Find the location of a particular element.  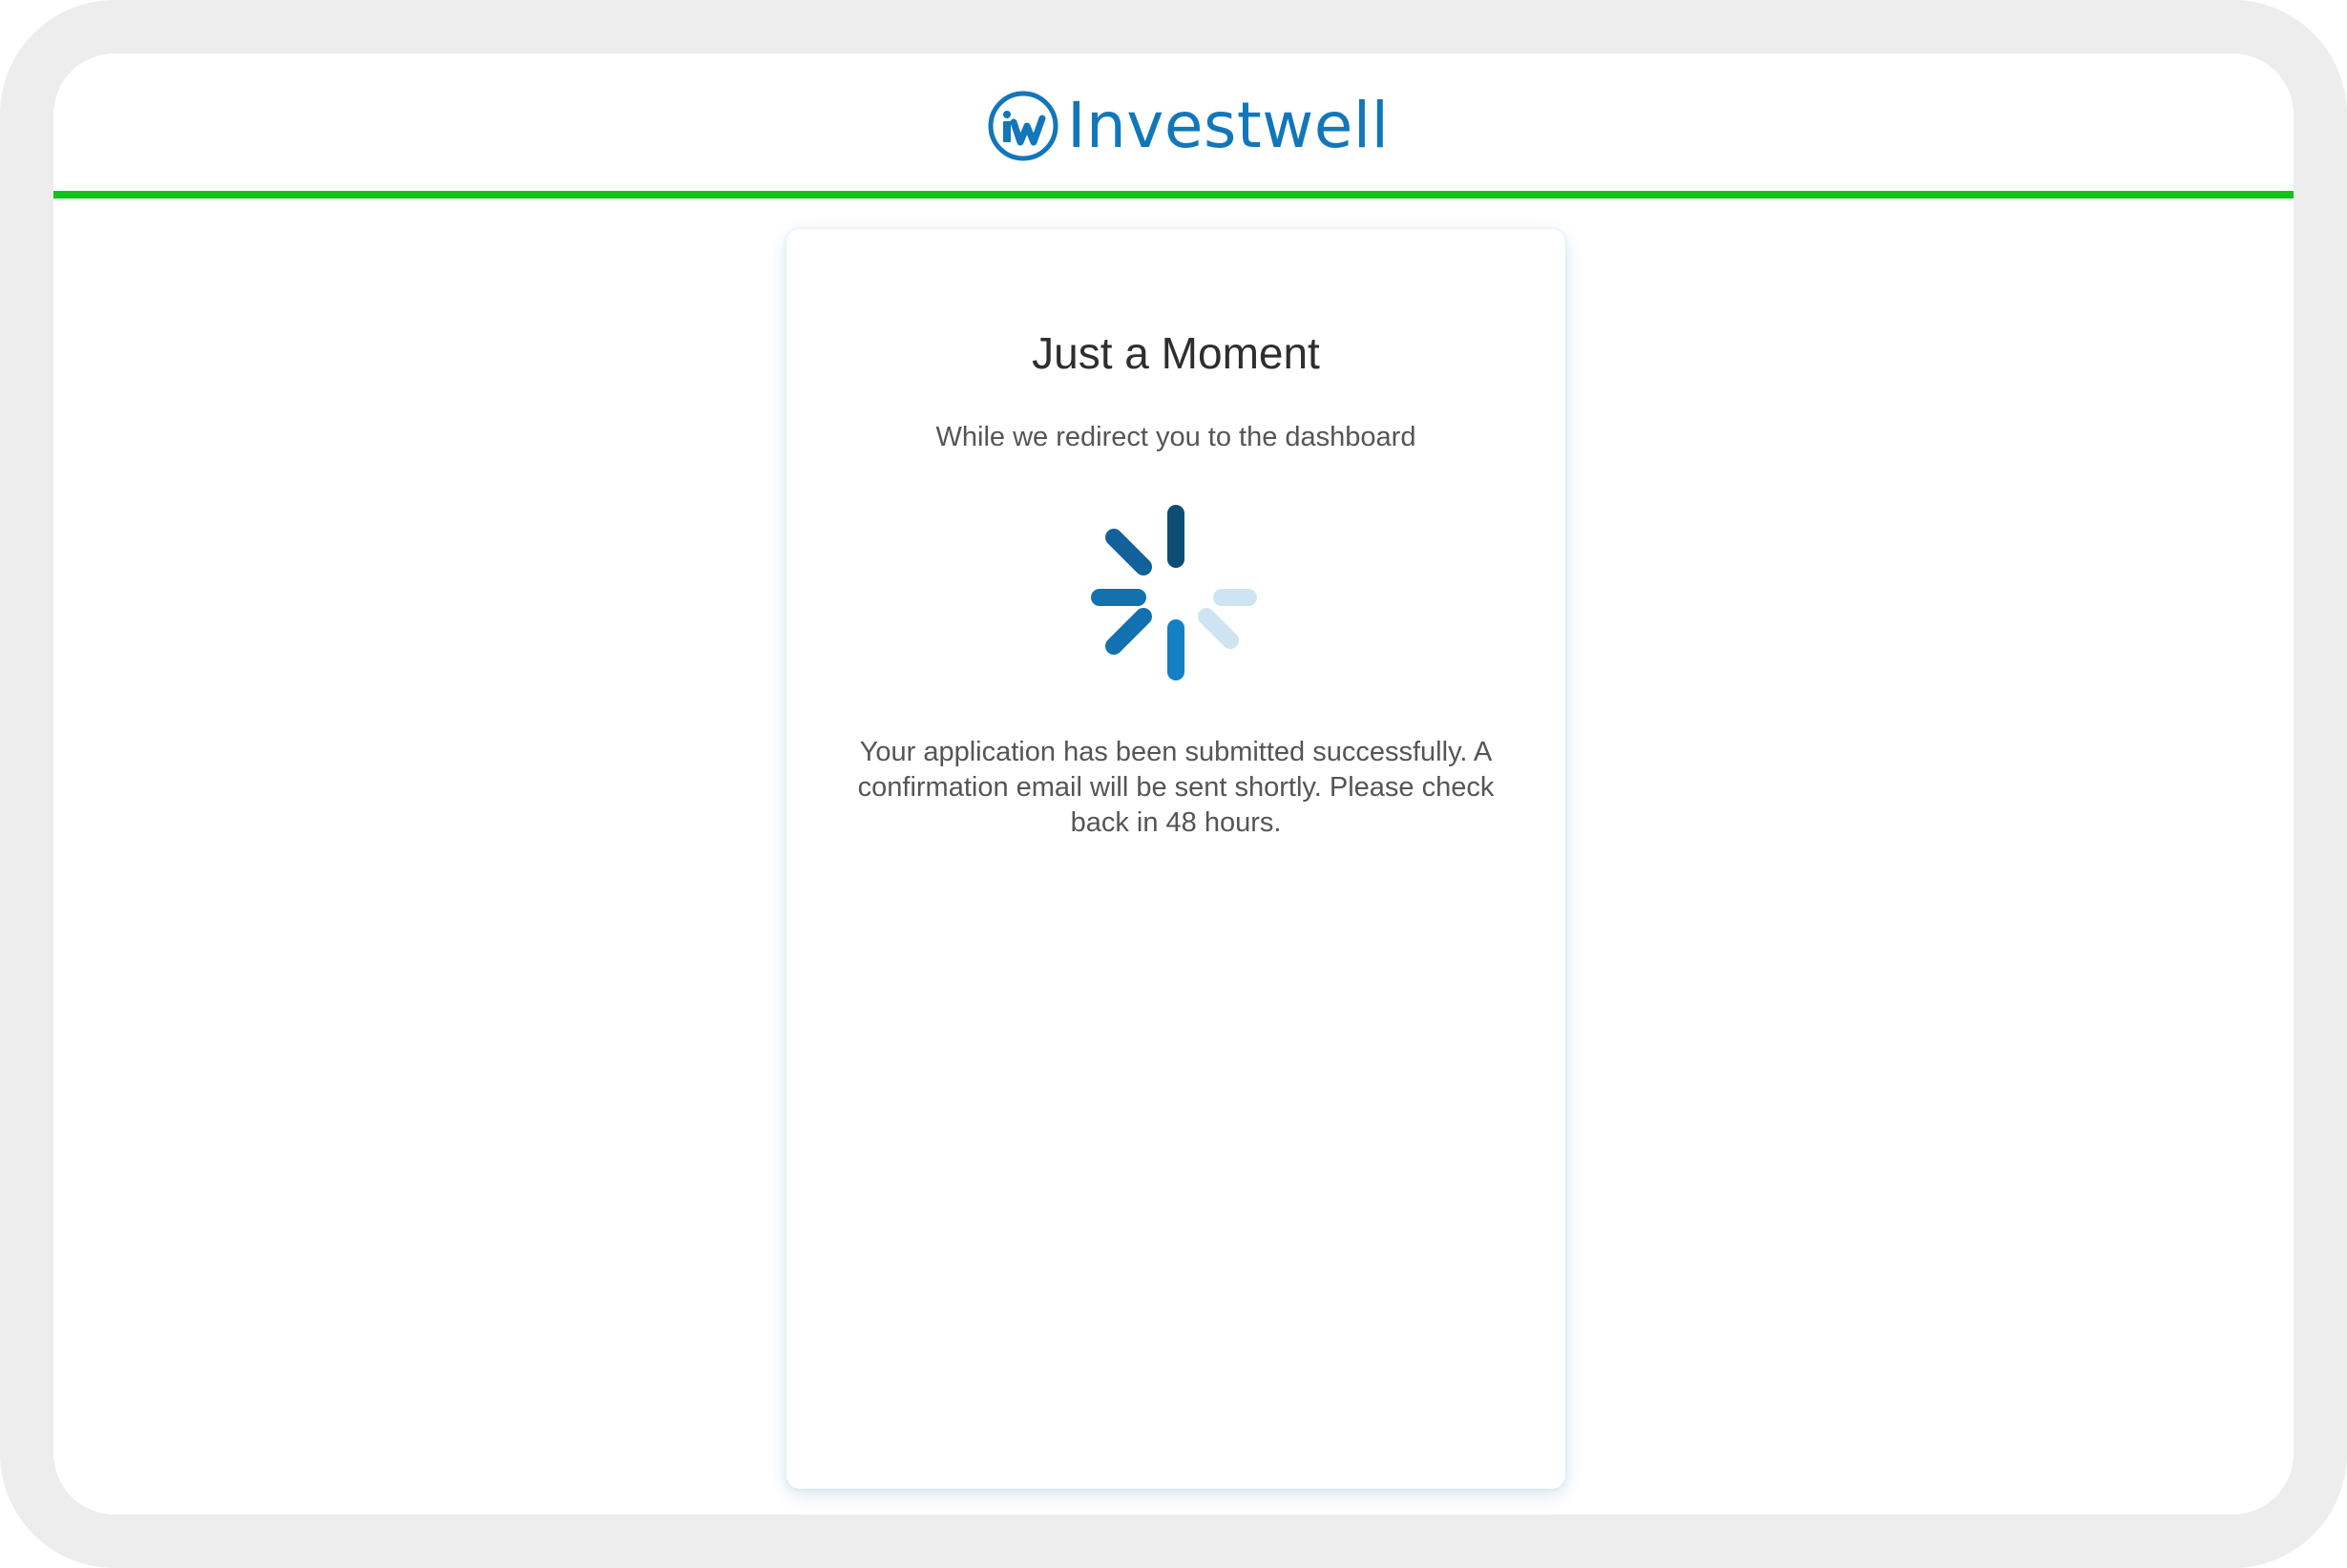

brand-name: Investwell is located at coordinates (1228, 126).